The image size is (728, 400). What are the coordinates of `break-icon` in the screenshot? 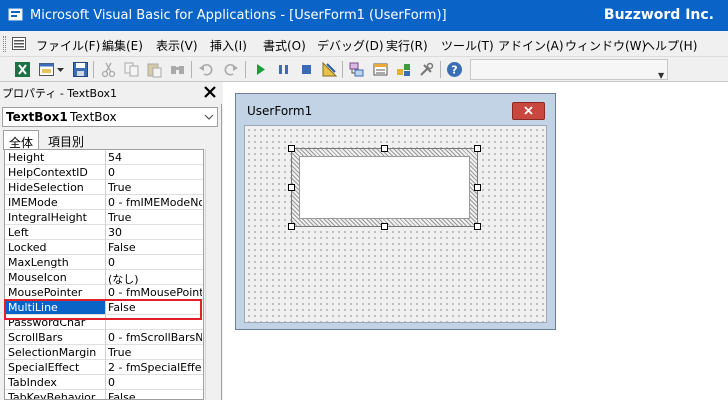 It's located at (283, 69).